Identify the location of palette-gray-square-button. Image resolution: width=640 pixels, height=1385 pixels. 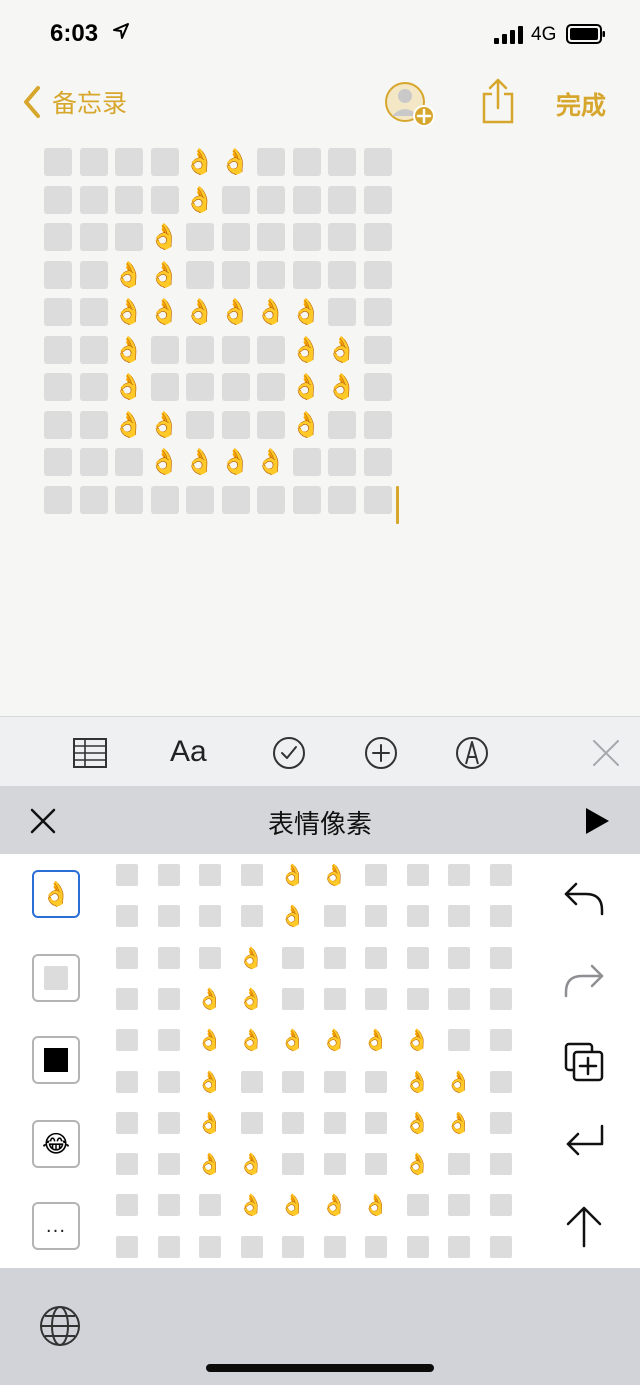
(56, 978).